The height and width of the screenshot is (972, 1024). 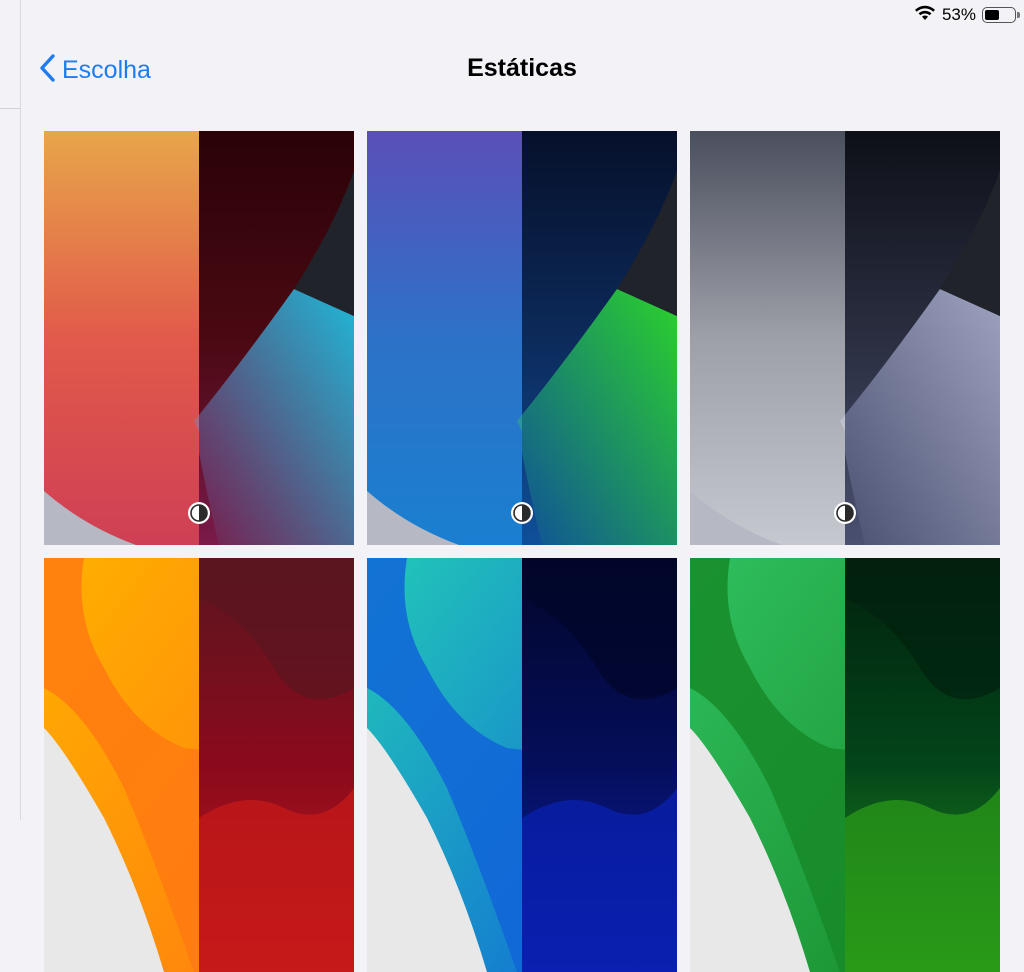 I want to click on wifi-icon, so click(x=925, y=15).